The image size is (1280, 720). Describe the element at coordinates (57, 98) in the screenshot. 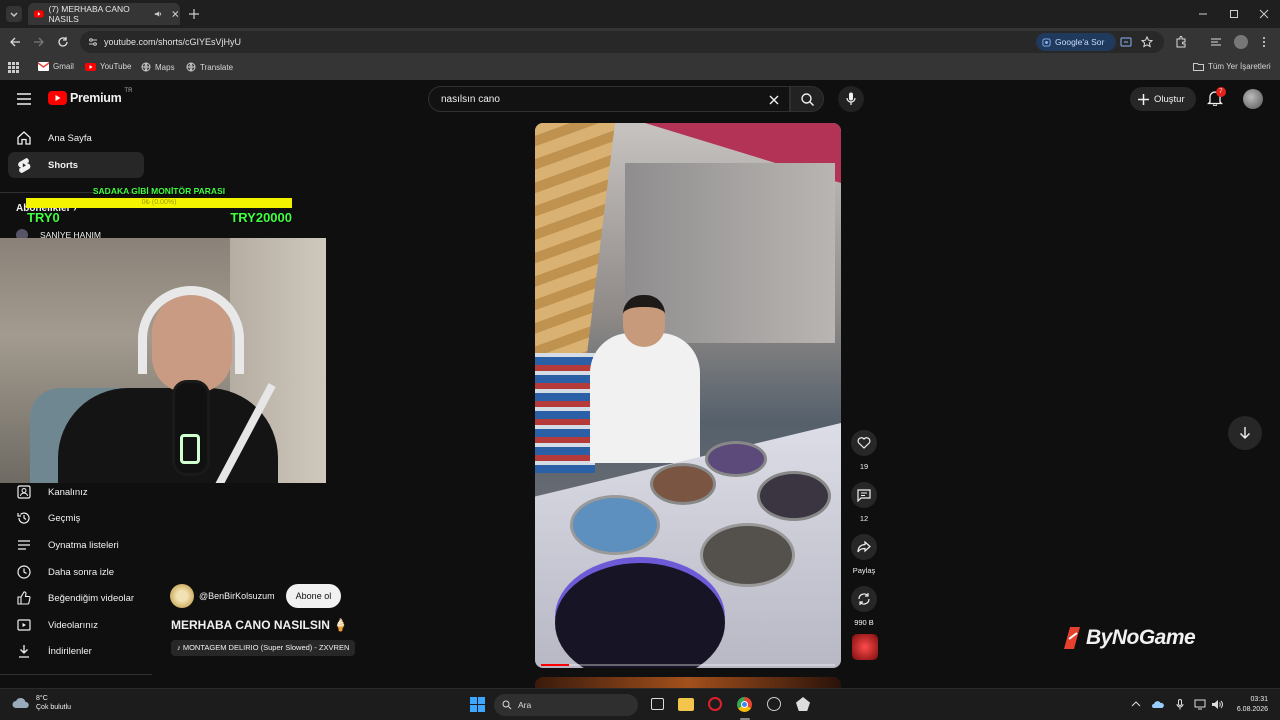

I see `youtube-logo-icon` at that location.